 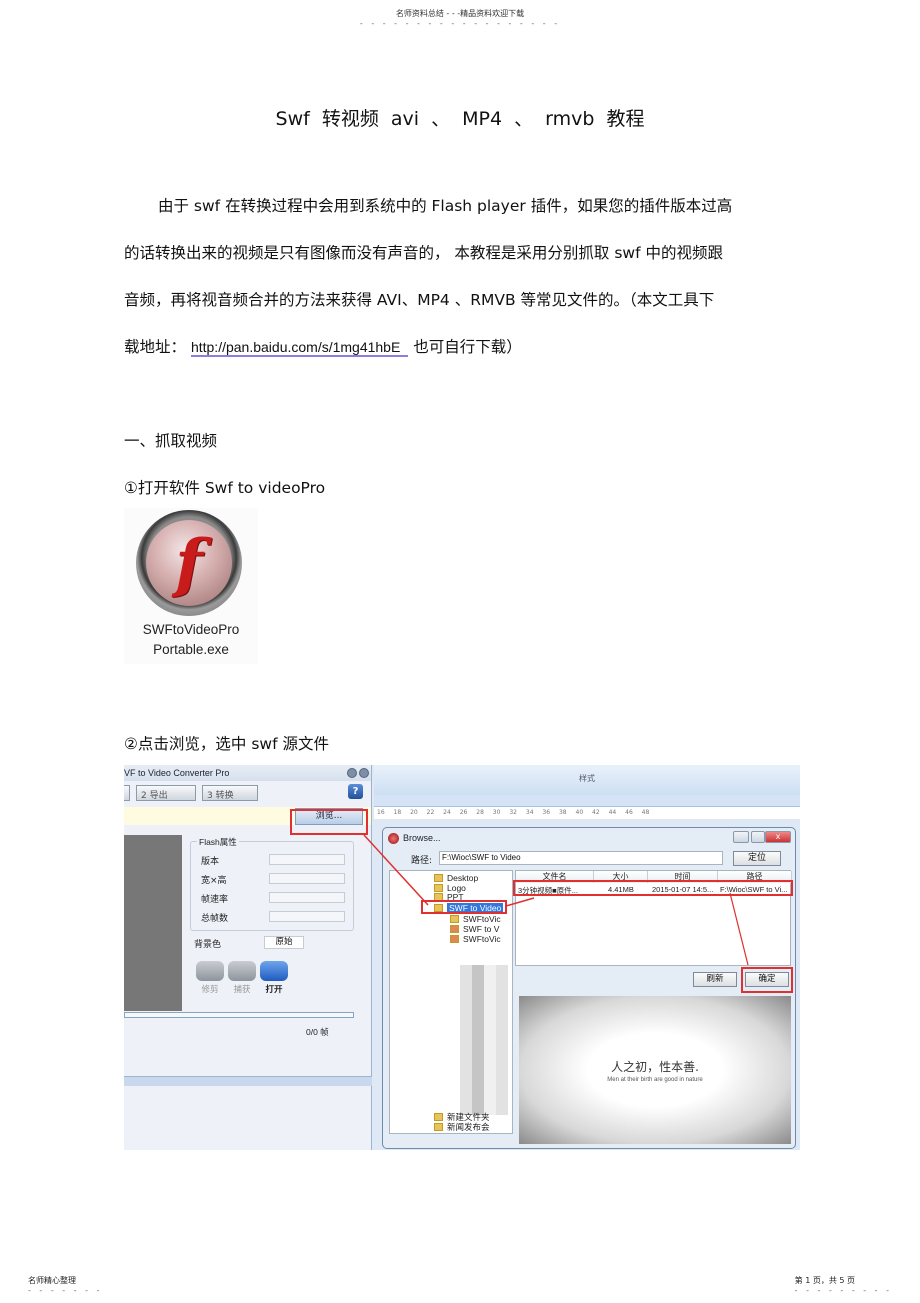 What do you see at coordinates (299, 348) in the screenshot?
I see `download-link: http://pan.baidu.com/s/1mg41hbE` at bounding box center [299, 348].